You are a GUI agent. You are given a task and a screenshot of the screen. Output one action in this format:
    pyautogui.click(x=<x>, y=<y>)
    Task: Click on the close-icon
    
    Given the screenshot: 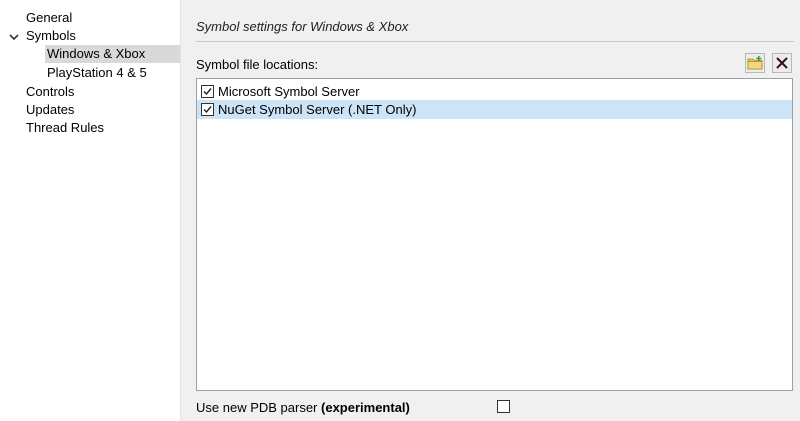 What is the action you would take?
    pyautogui.click(x=782, y=63)
    